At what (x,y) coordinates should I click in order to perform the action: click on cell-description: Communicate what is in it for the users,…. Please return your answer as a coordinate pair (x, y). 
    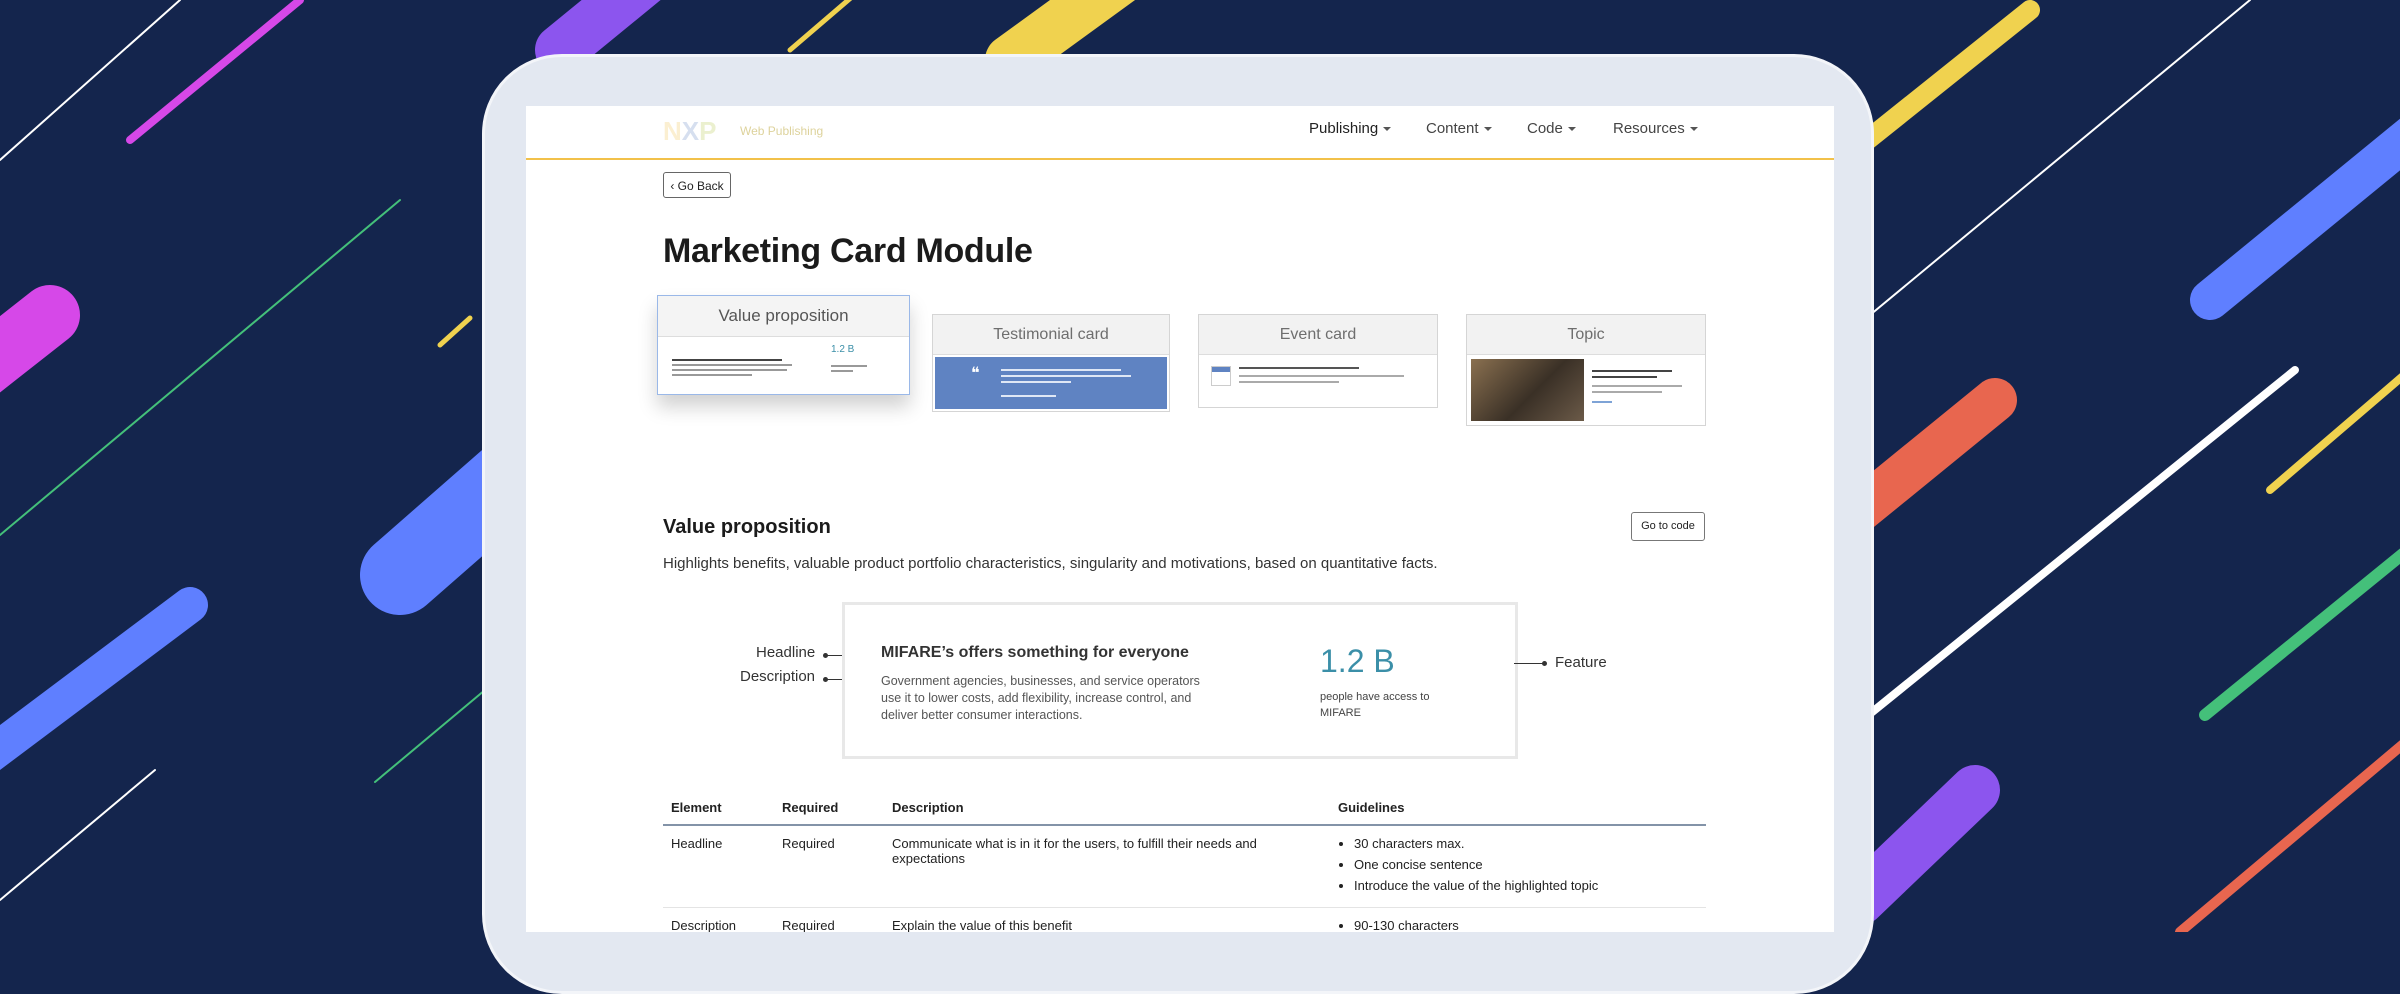
    Looking at the image, I should click on (1107, 866).